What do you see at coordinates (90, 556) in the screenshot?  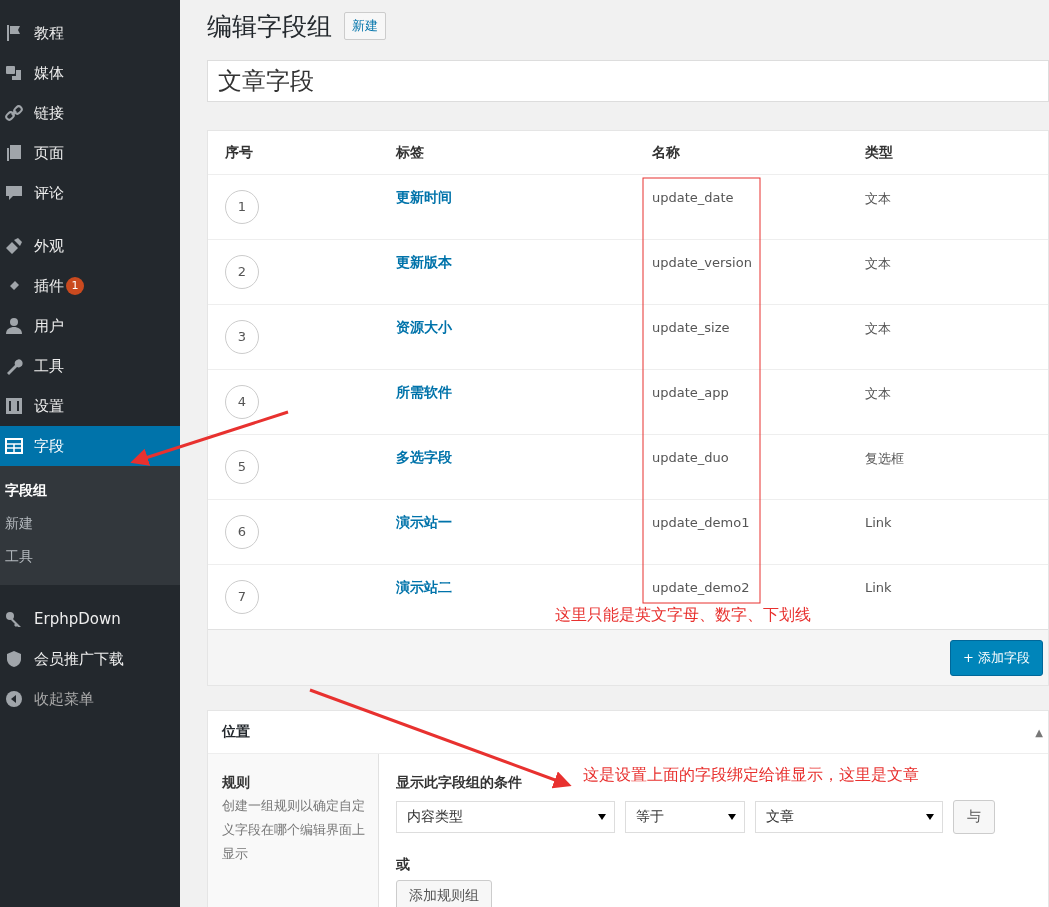 I see `submenu-item: 工具` at bounding box center [90, 556].